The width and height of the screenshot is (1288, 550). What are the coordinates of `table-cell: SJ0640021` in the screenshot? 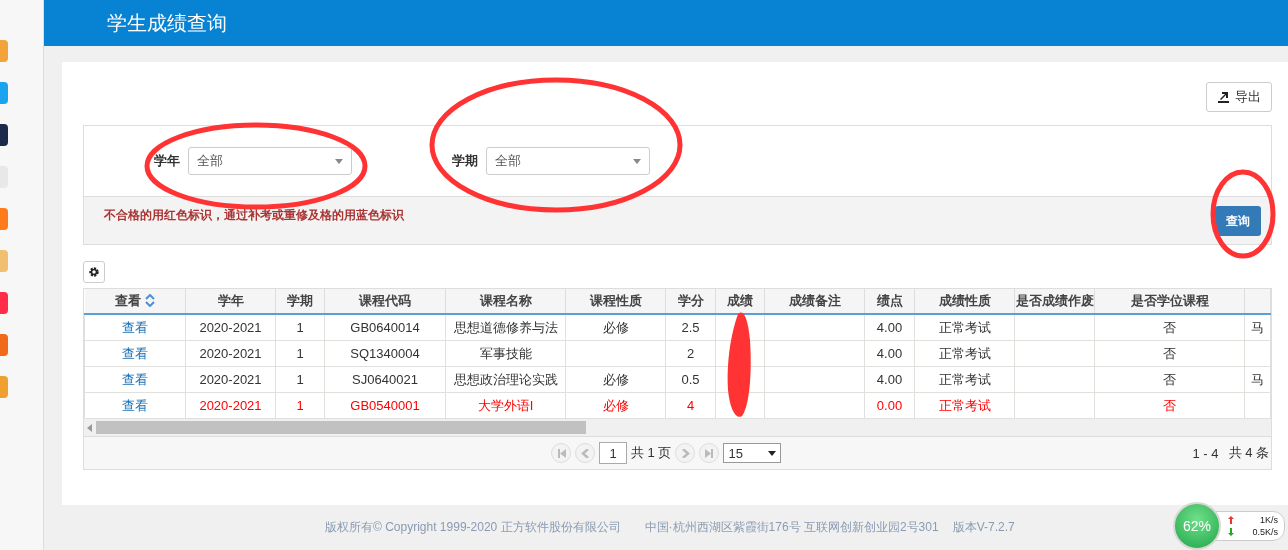 It's located at (385, 379).